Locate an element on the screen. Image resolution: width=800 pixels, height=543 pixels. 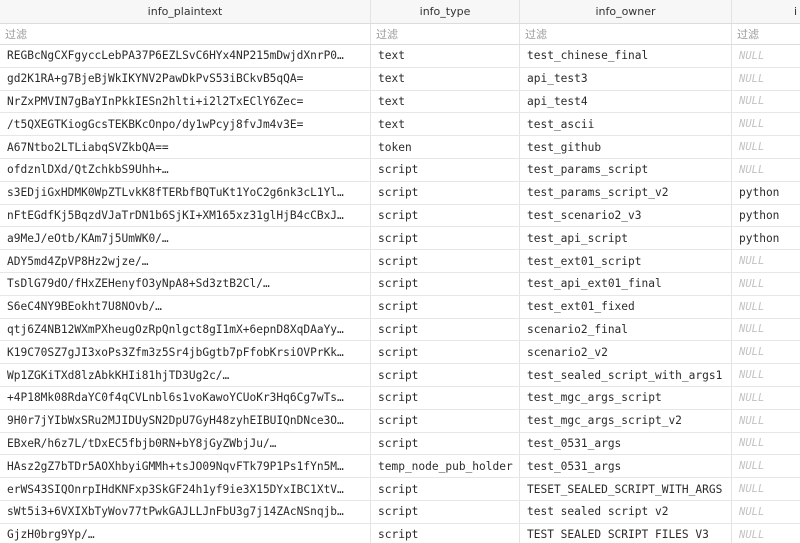
cell-info-type: token is located at coordinates (445, 147).